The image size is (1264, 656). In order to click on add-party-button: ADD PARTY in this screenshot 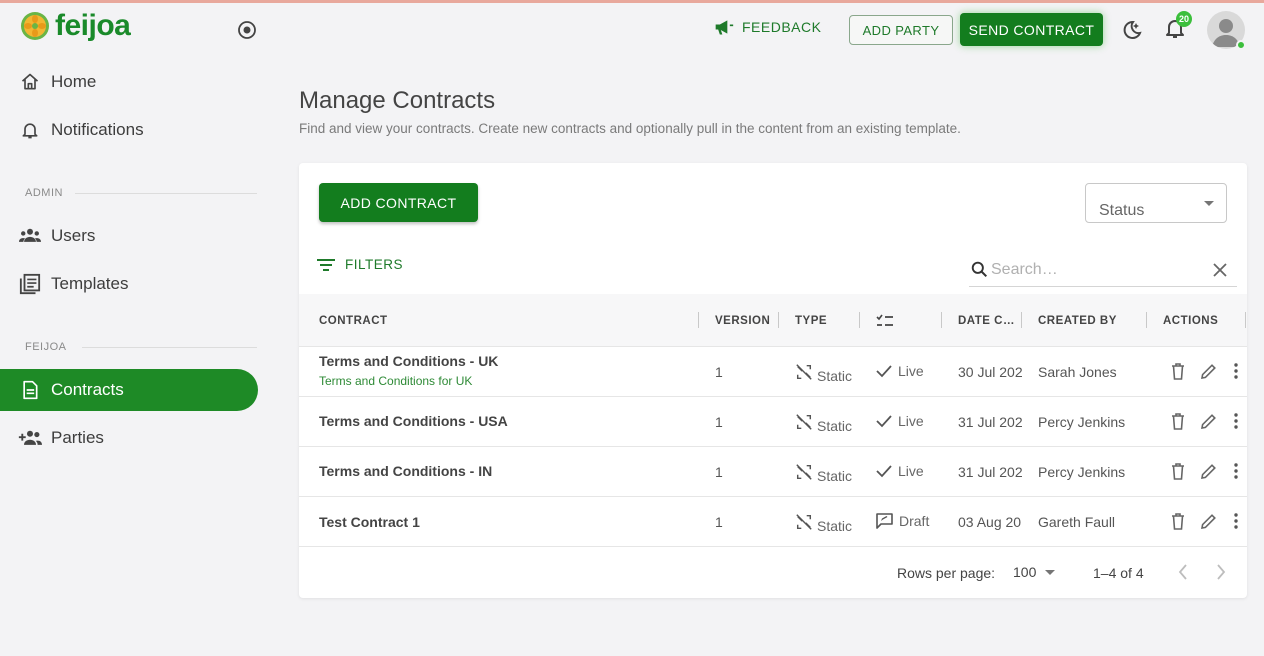, I will do `click(901, 30)`.